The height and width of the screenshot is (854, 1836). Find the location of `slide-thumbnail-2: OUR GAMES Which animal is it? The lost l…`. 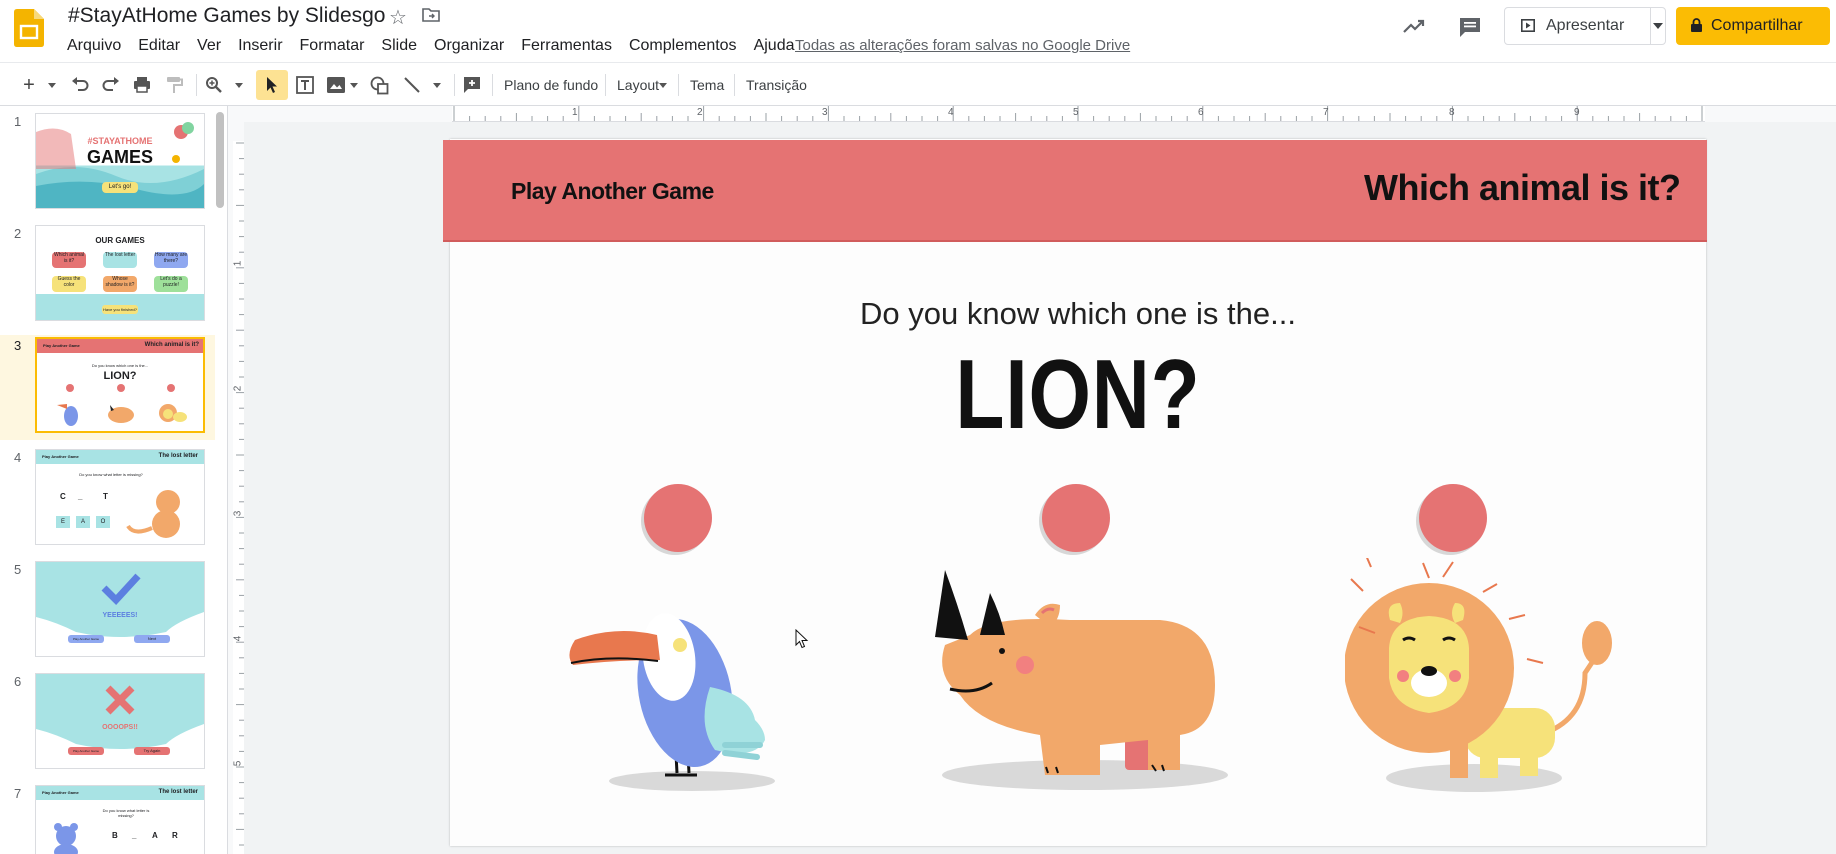

slide-thumbnail-2: OUR GAMES Which animal is it? The lost l… is located at coordinates (120, 273).